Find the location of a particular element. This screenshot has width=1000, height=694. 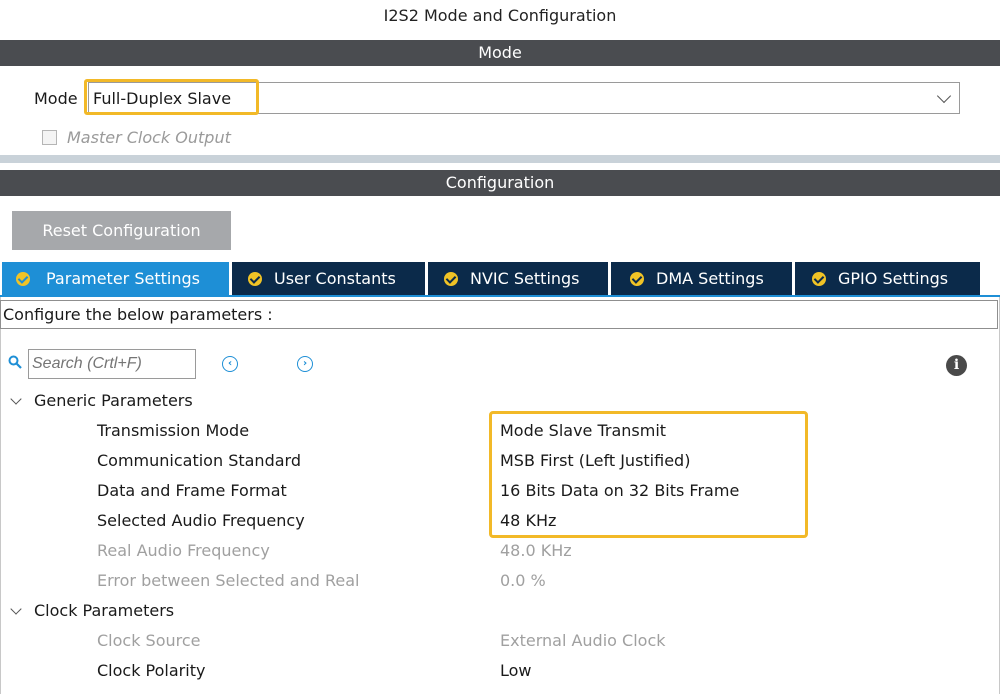

param-name: Real Audio Frequency is located at coordinates (183, 550).